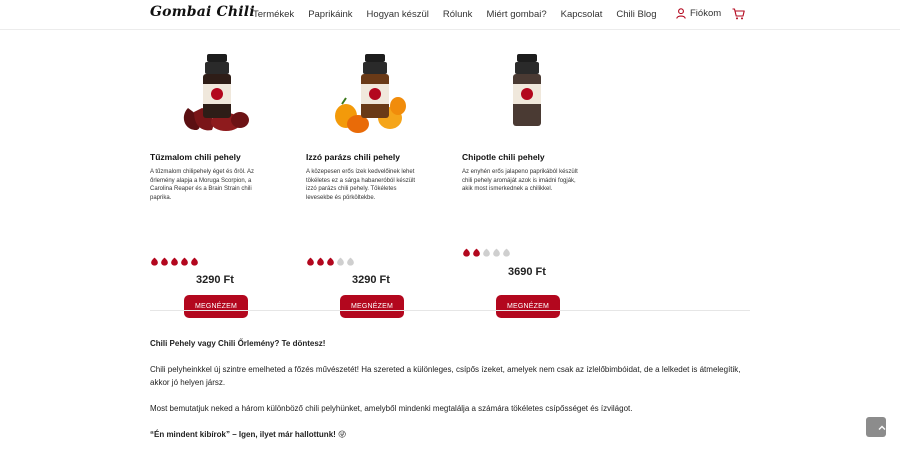  I want to click on section-divider, so click(450, 310).